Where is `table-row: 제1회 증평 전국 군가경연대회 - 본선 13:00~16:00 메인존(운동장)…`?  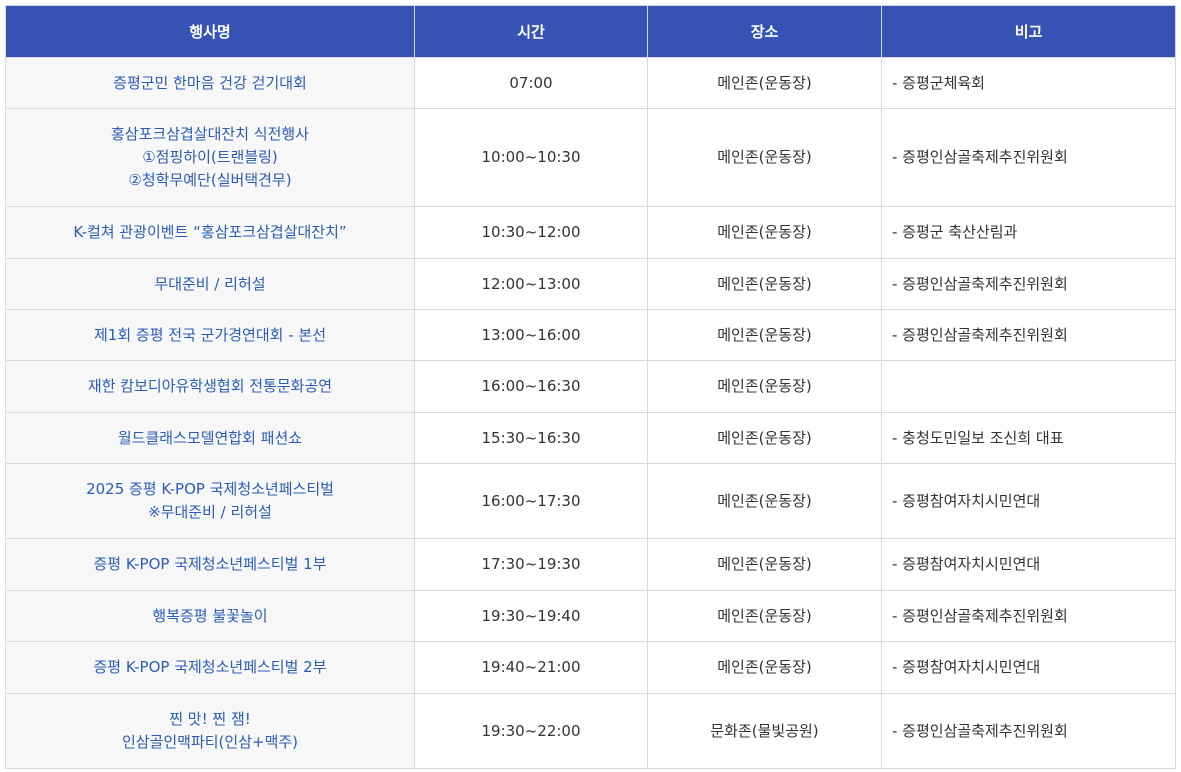
table-row: 제1회 증평 전국 군가경연대회 - 본선 13:00~16:00 메인존(운동장)… is located at coordinates (590, 335).